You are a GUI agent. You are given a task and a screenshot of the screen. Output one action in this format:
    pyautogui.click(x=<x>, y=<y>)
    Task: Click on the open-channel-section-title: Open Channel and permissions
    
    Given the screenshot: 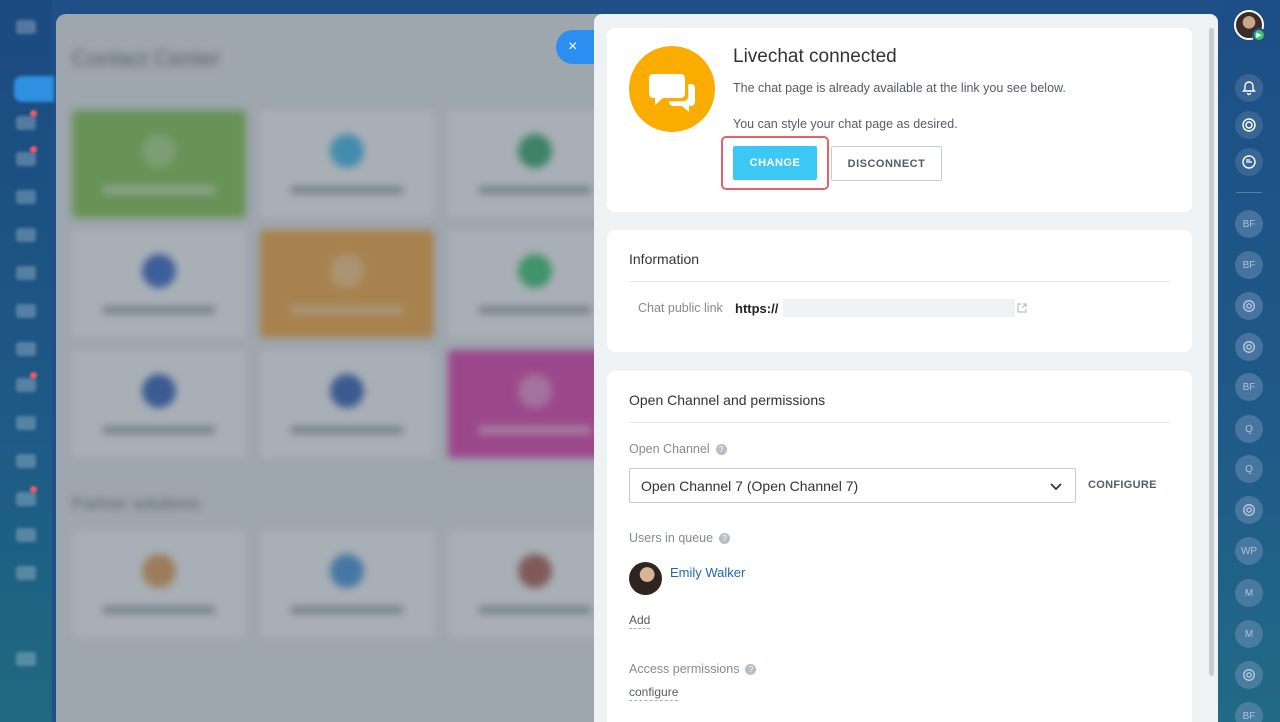 What is the action you would take?
    pyautogui.click(x=727, y=400)
    